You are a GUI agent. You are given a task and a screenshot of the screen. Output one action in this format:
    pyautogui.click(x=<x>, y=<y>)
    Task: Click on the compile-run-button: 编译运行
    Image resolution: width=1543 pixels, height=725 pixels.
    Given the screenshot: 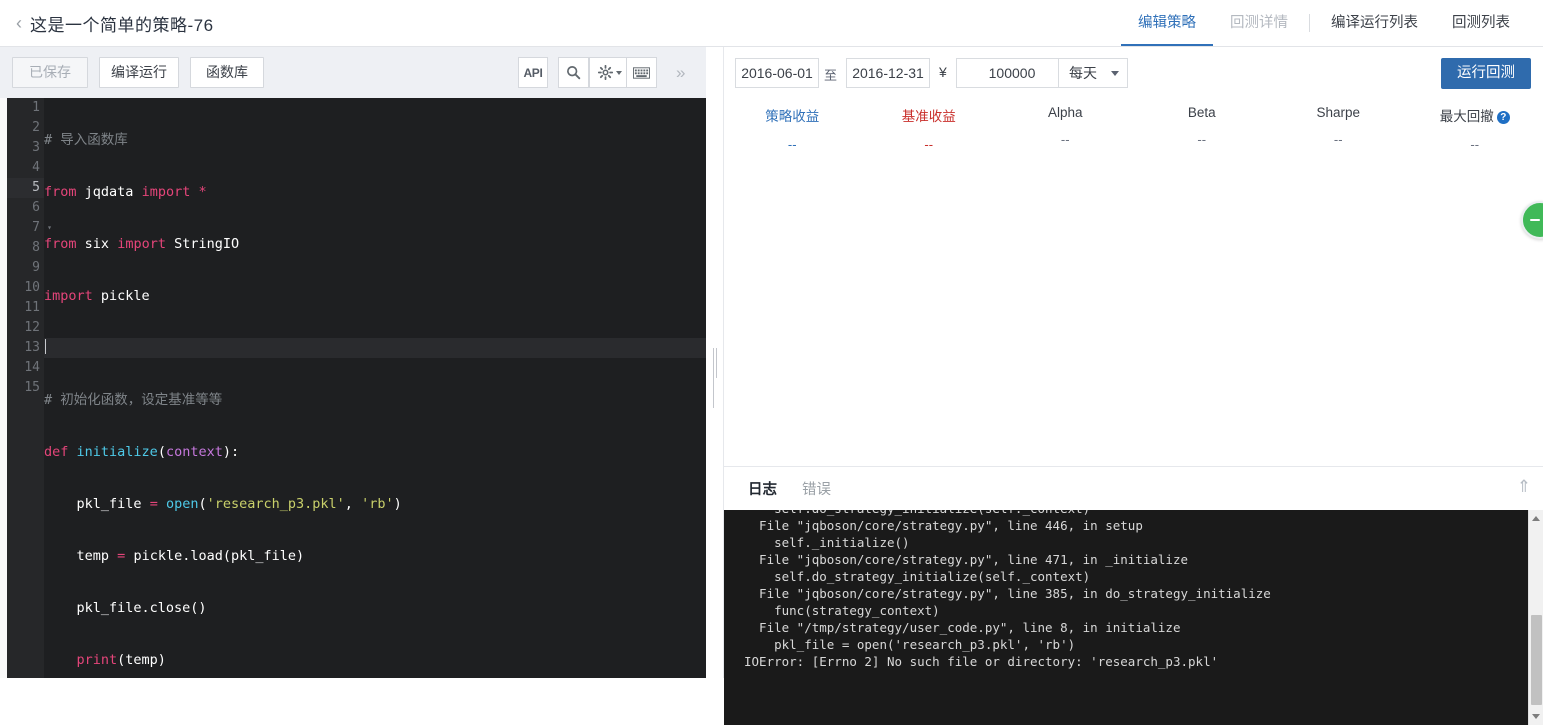 What is the action you would take?
    pyautogui.click(x=139, y=72)
    